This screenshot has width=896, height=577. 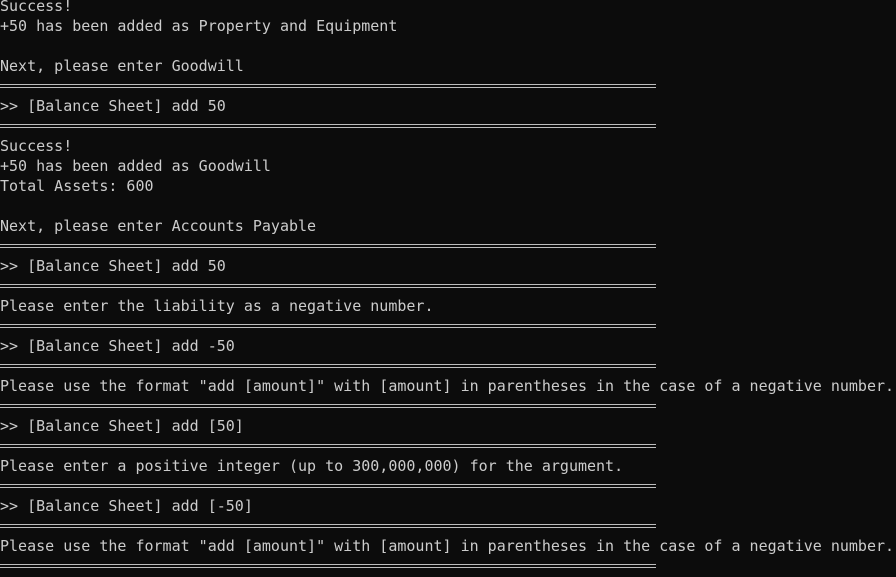 I want to click on command-prompt-line: >> [Balance Sheet] add -50, so click(x=117, y=346).